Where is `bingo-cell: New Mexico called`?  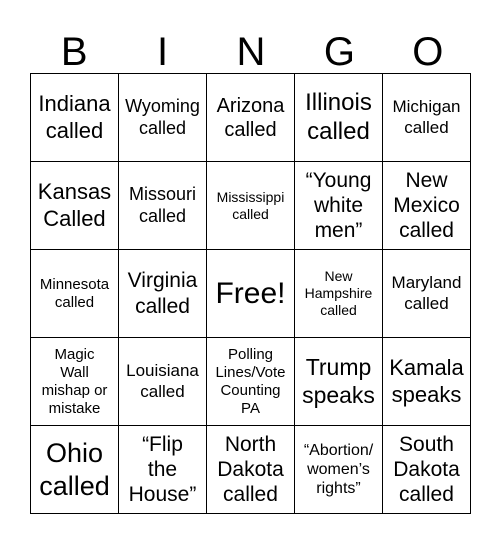
bingo-cell: New Mexico called is located at coordinates (427, 206).